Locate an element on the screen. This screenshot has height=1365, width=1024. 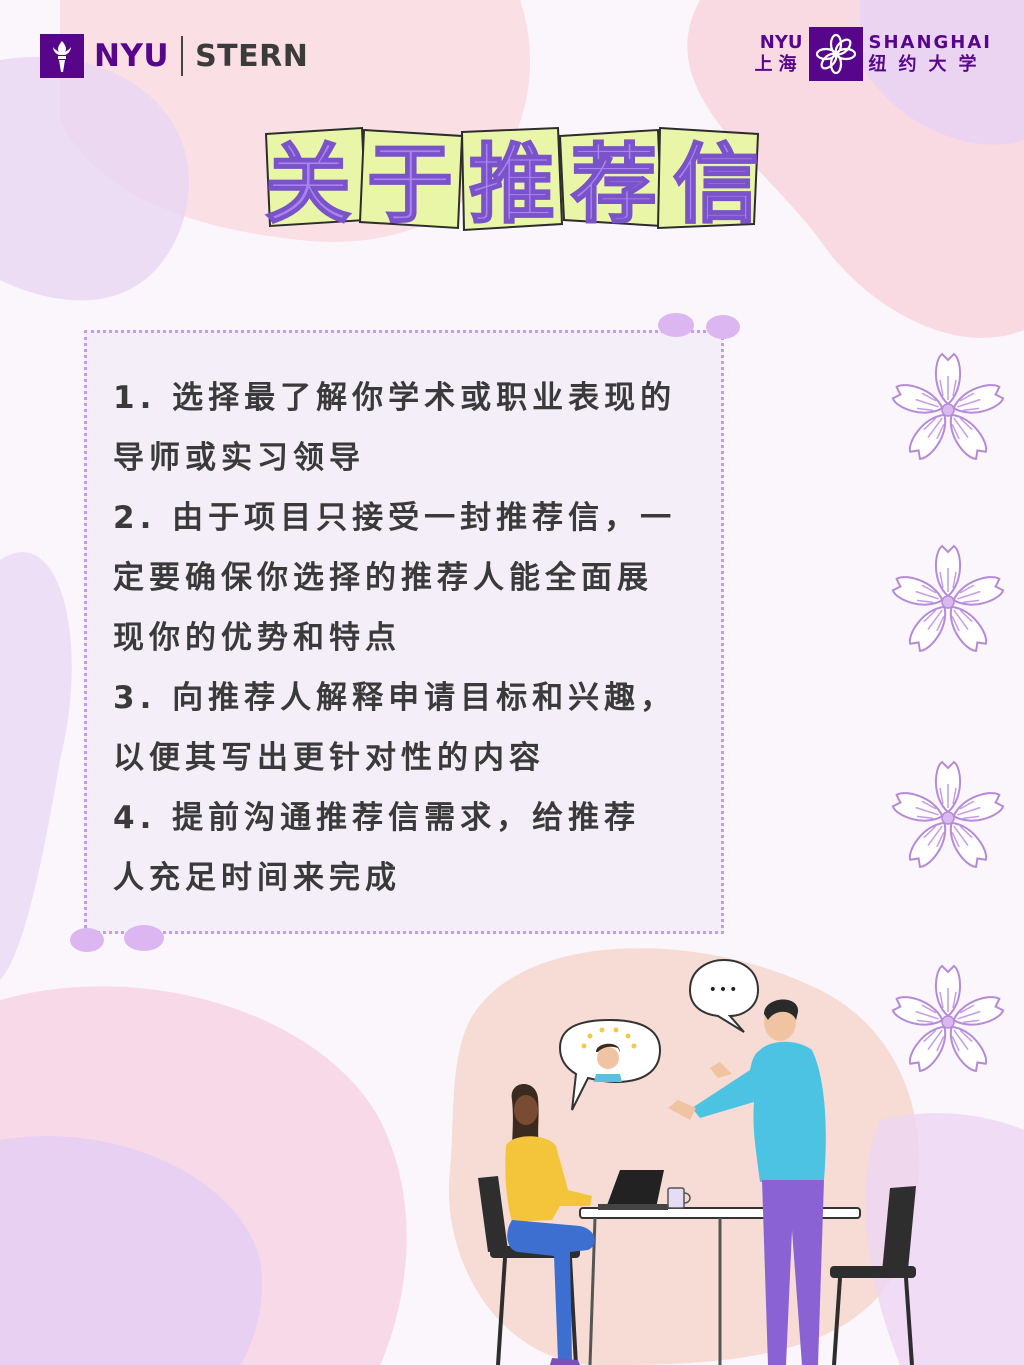
logo-divider is located at coordinates (182, 56).